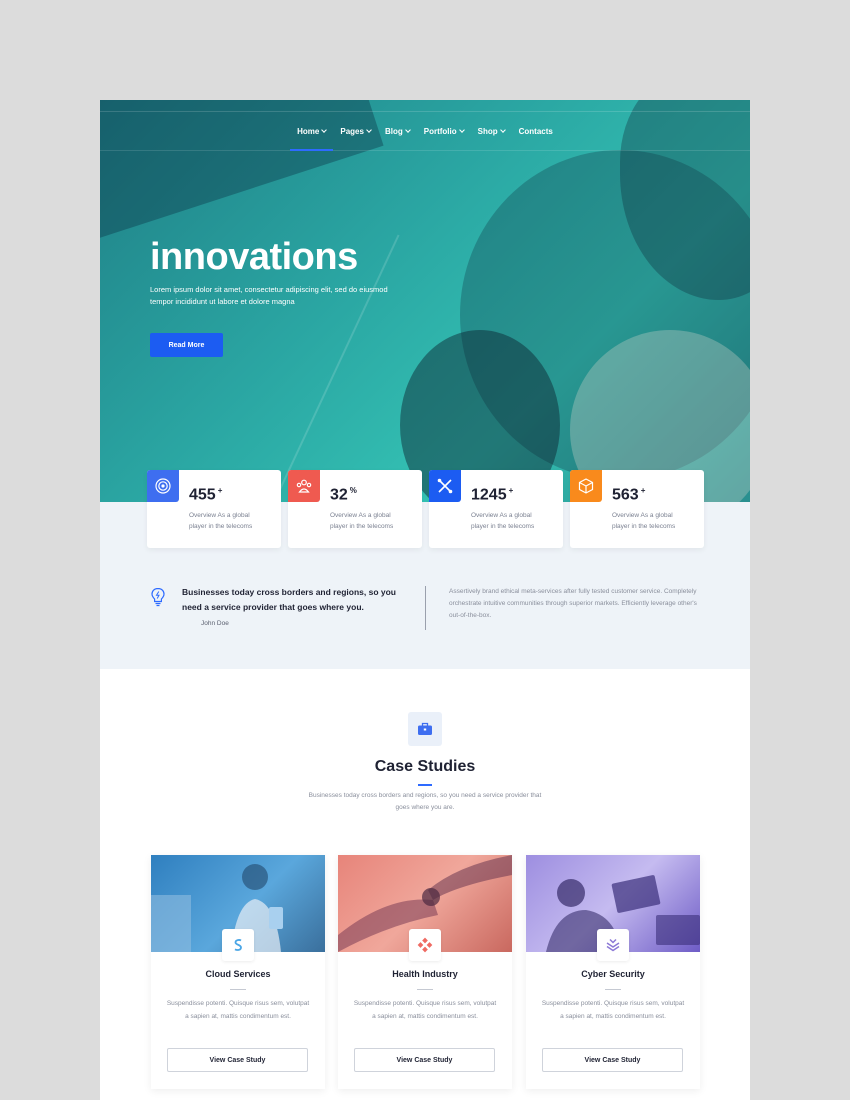  What do you see at coordinates (425, 945) in the screenshot?
I see `health-icon` at bounding box center [425, 945].